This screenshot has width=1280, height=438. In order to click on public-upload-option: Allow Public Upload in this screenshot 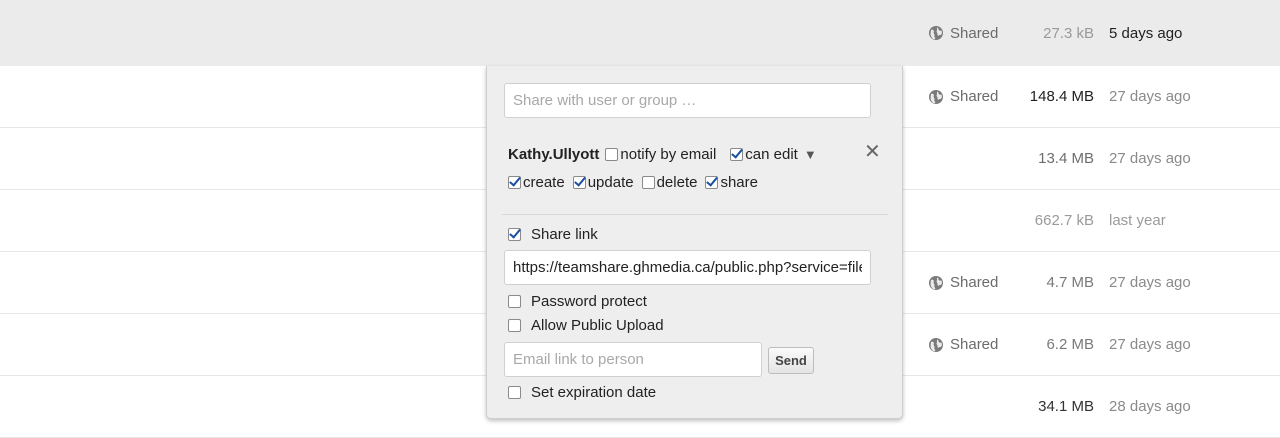, I will do `click(586, 325)`.